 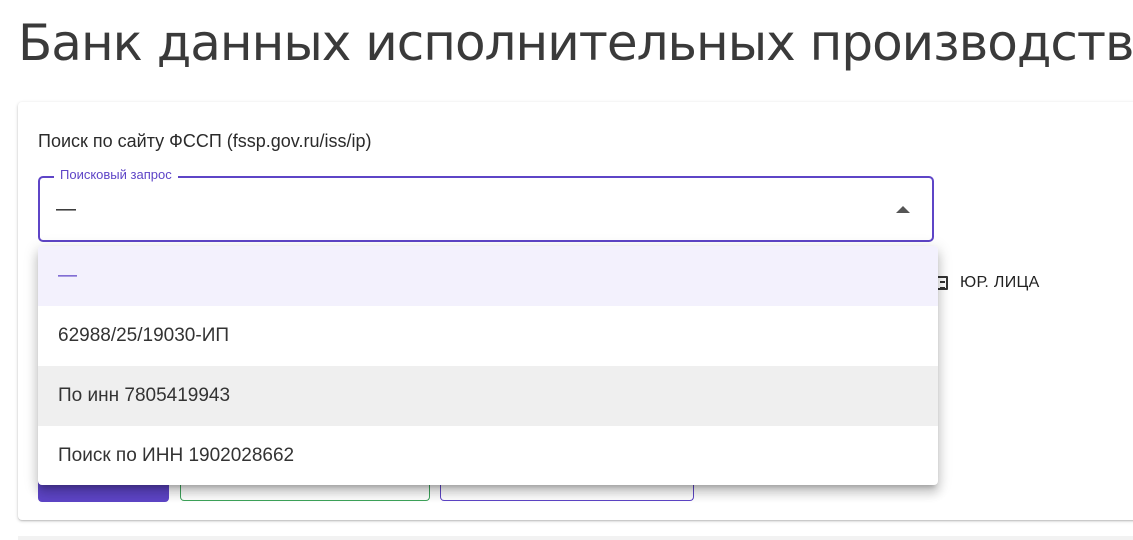 What do you see at coordinates (488, 276) in the screenshot?
I see `dropdown-option: —` at bounding box center [488, 276].